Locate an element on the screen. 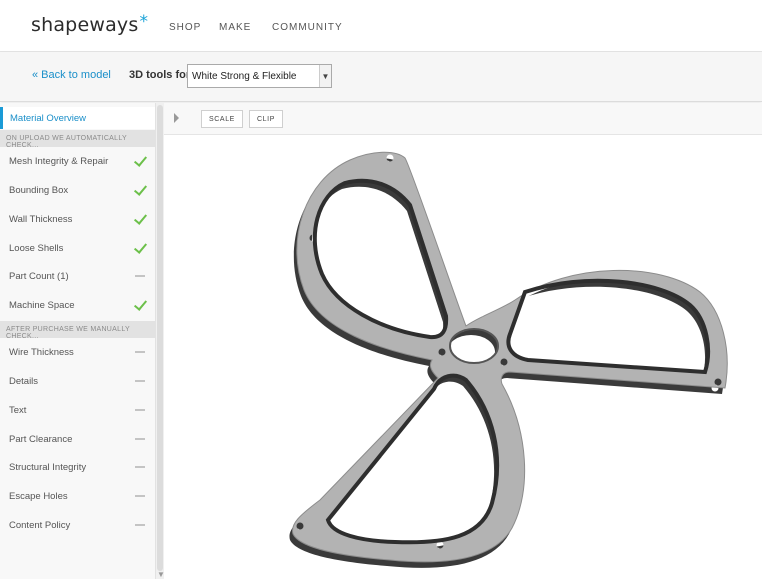 The width and height of the screenshot is (762, 579). nav-make-link: MAKE is located at coordinates (235, 27).